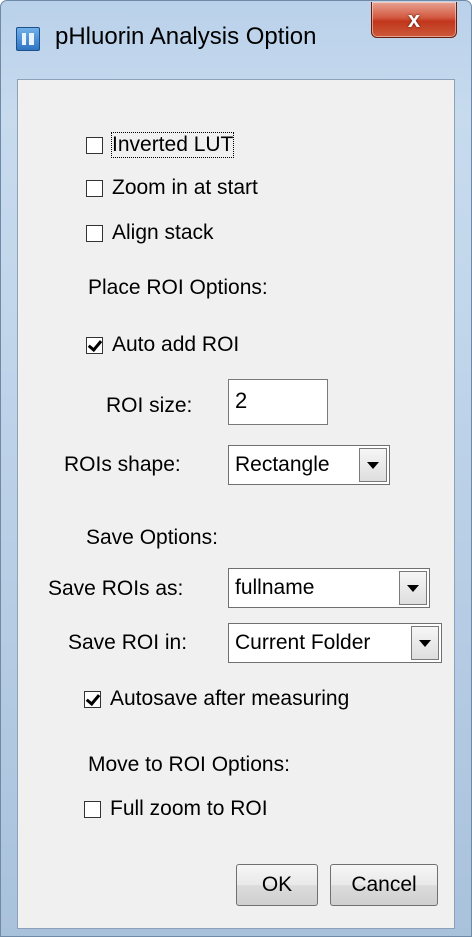  I want to click on title-bar: pHluorin Analysis Option x, so click(236, 40).